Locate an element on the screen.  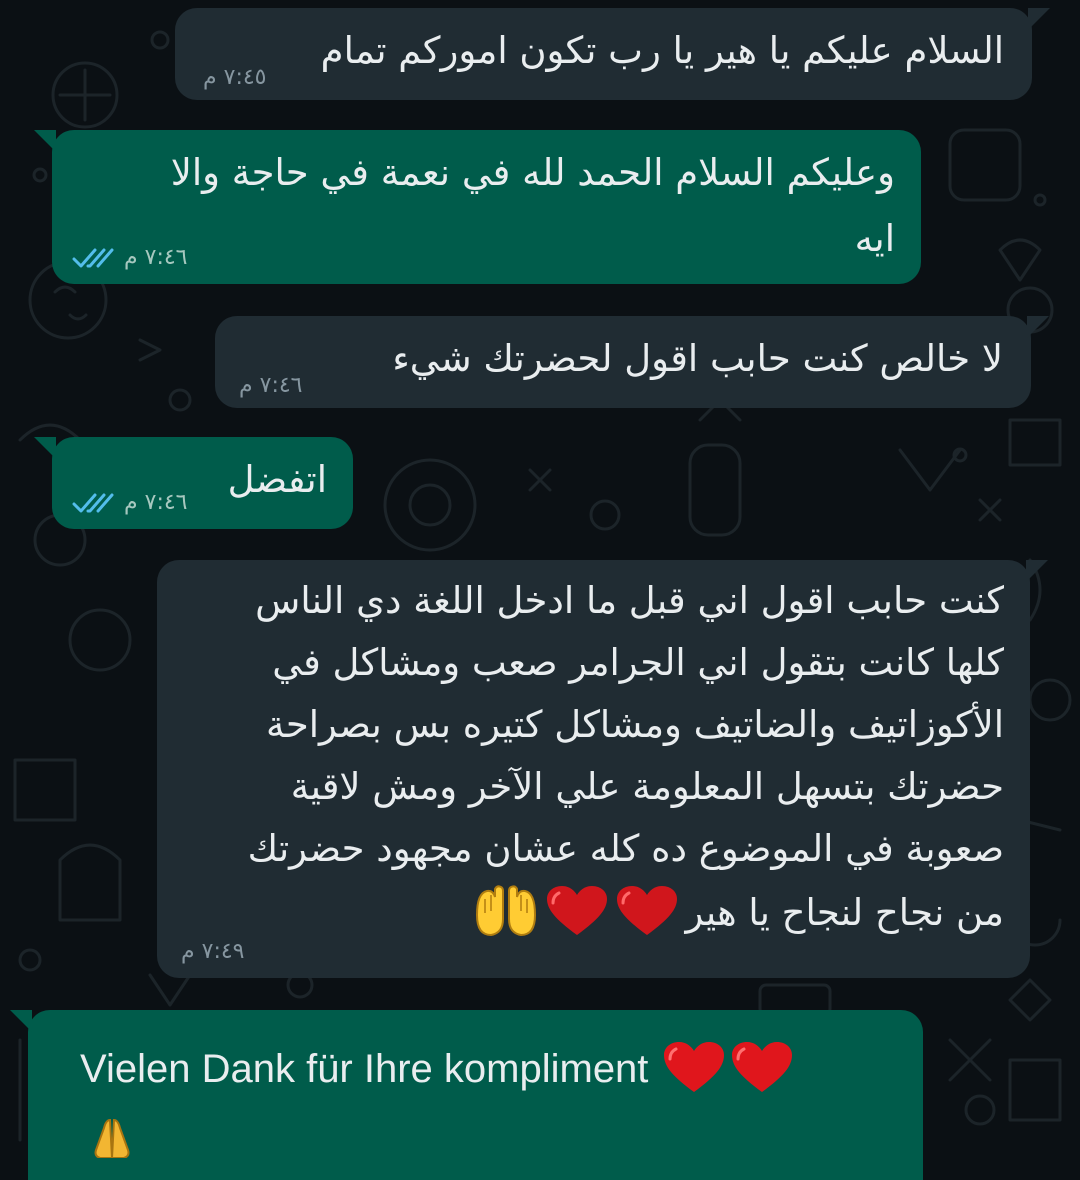
message-bubble-outgoing: اتفضل ٧:٤٦ م is located at coordinates (193, 483).